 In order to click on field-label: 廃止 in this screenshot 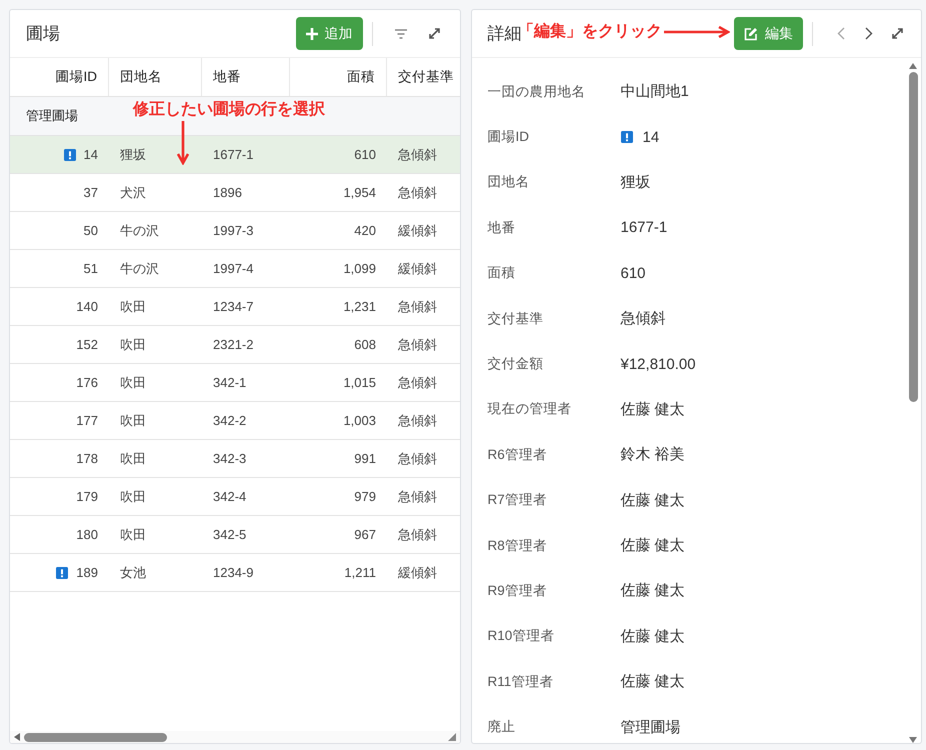, I will do `click(502, 727)`.